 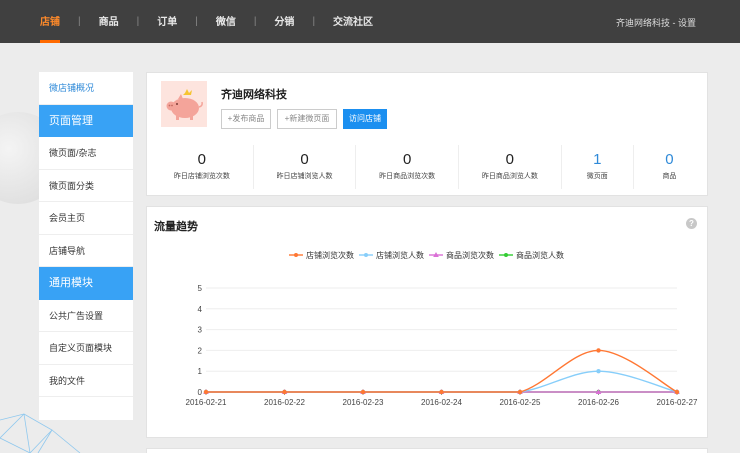 I want to click on sidebar-group-common-modules: 通用模块, so click(x=86, y=283).